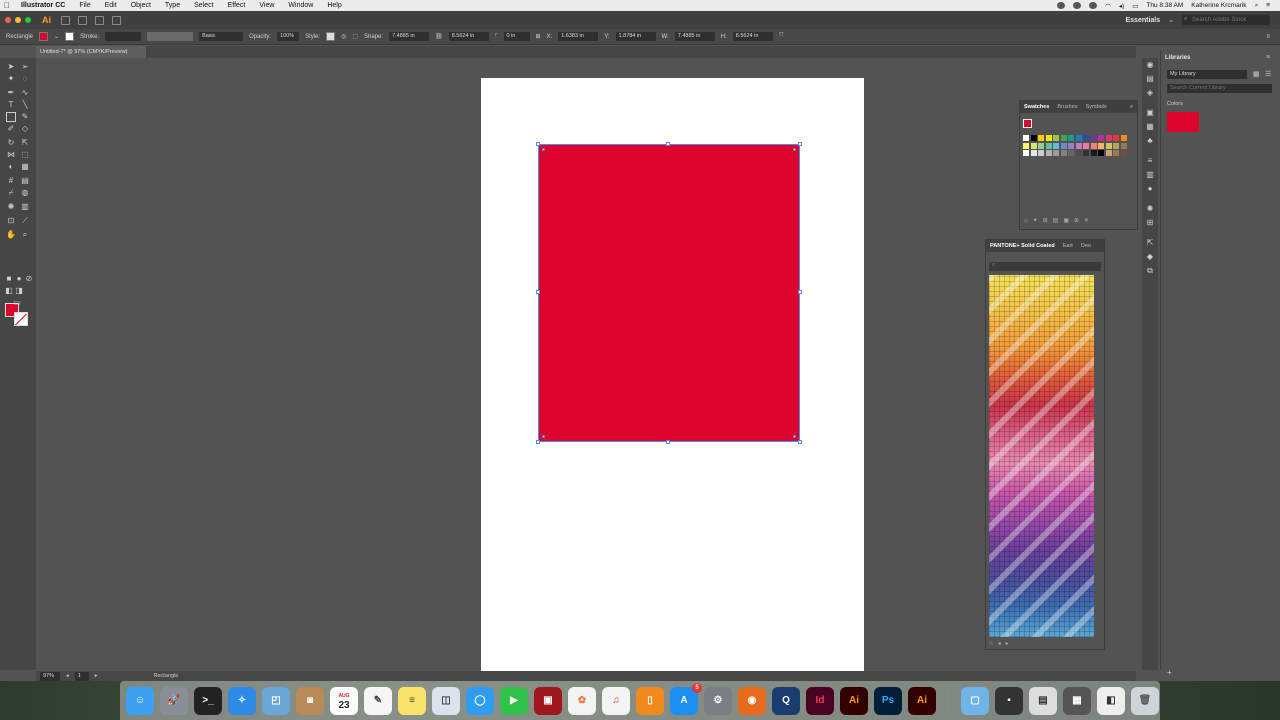 The image size is (1280, 720). What do you see at coordinates (1150, 141) in the screenshot?
I see `swatches-panel-icon: ♣` at bounding box center [1150, 141].